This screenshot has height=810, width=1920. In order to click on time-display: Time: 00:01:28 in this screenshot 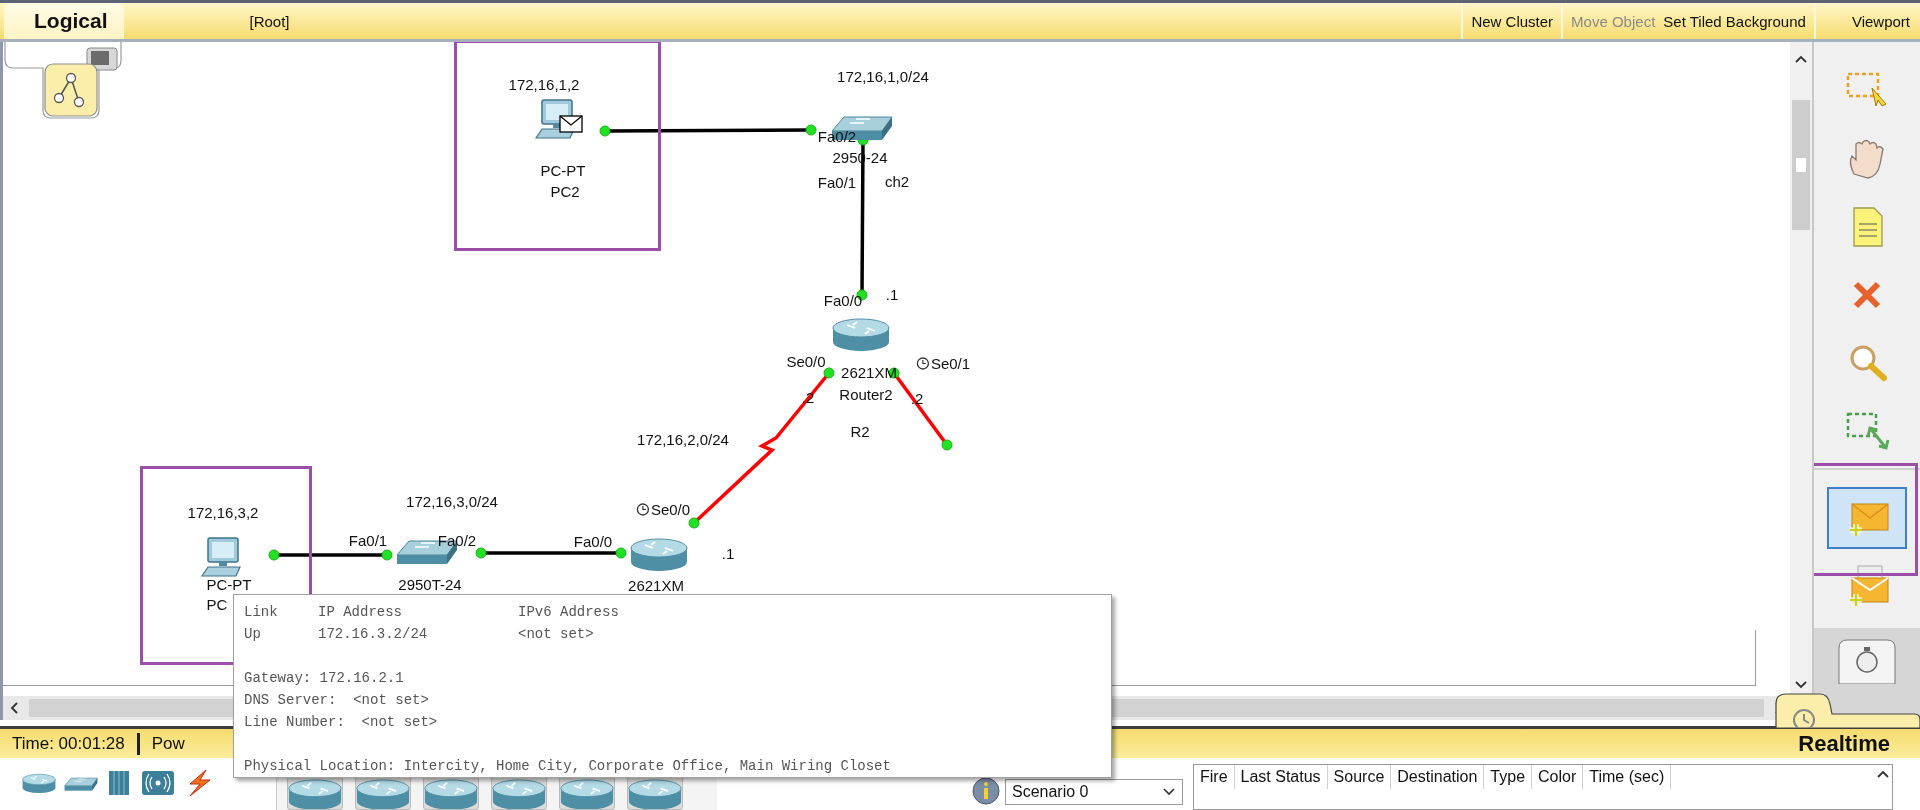, I will do `click(70, 743)`.